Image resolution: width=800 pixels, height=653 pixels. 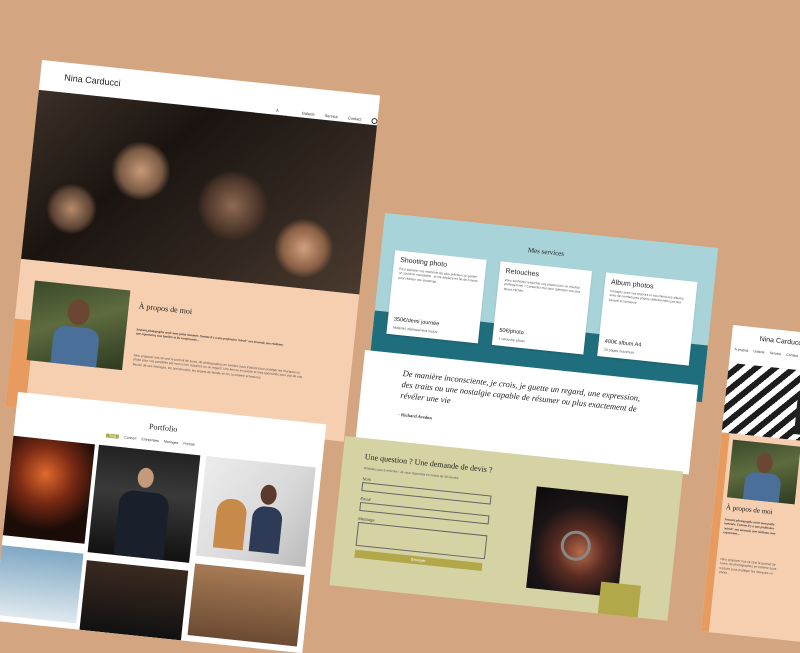 What do you see at coordinates (511, 332) in the screenshot?
I see `service-price: 50€/photo` at bounding box center [511, 332].